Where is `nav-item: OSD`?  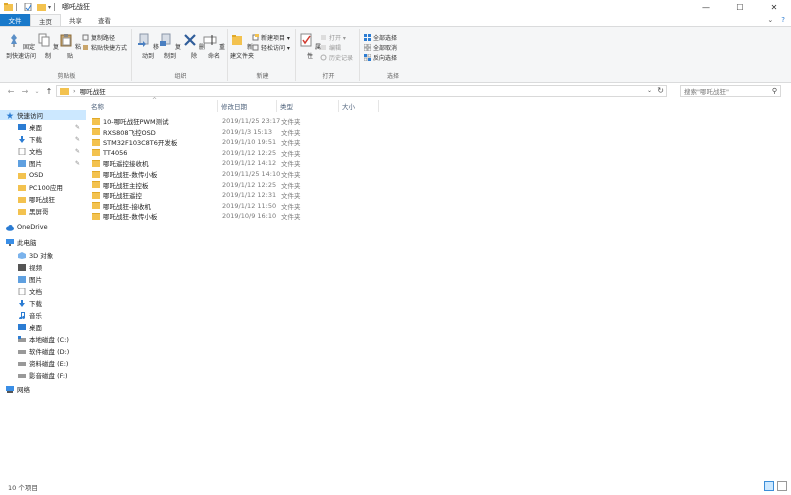 nav-item: OSD is located at coordinates (43, 175).